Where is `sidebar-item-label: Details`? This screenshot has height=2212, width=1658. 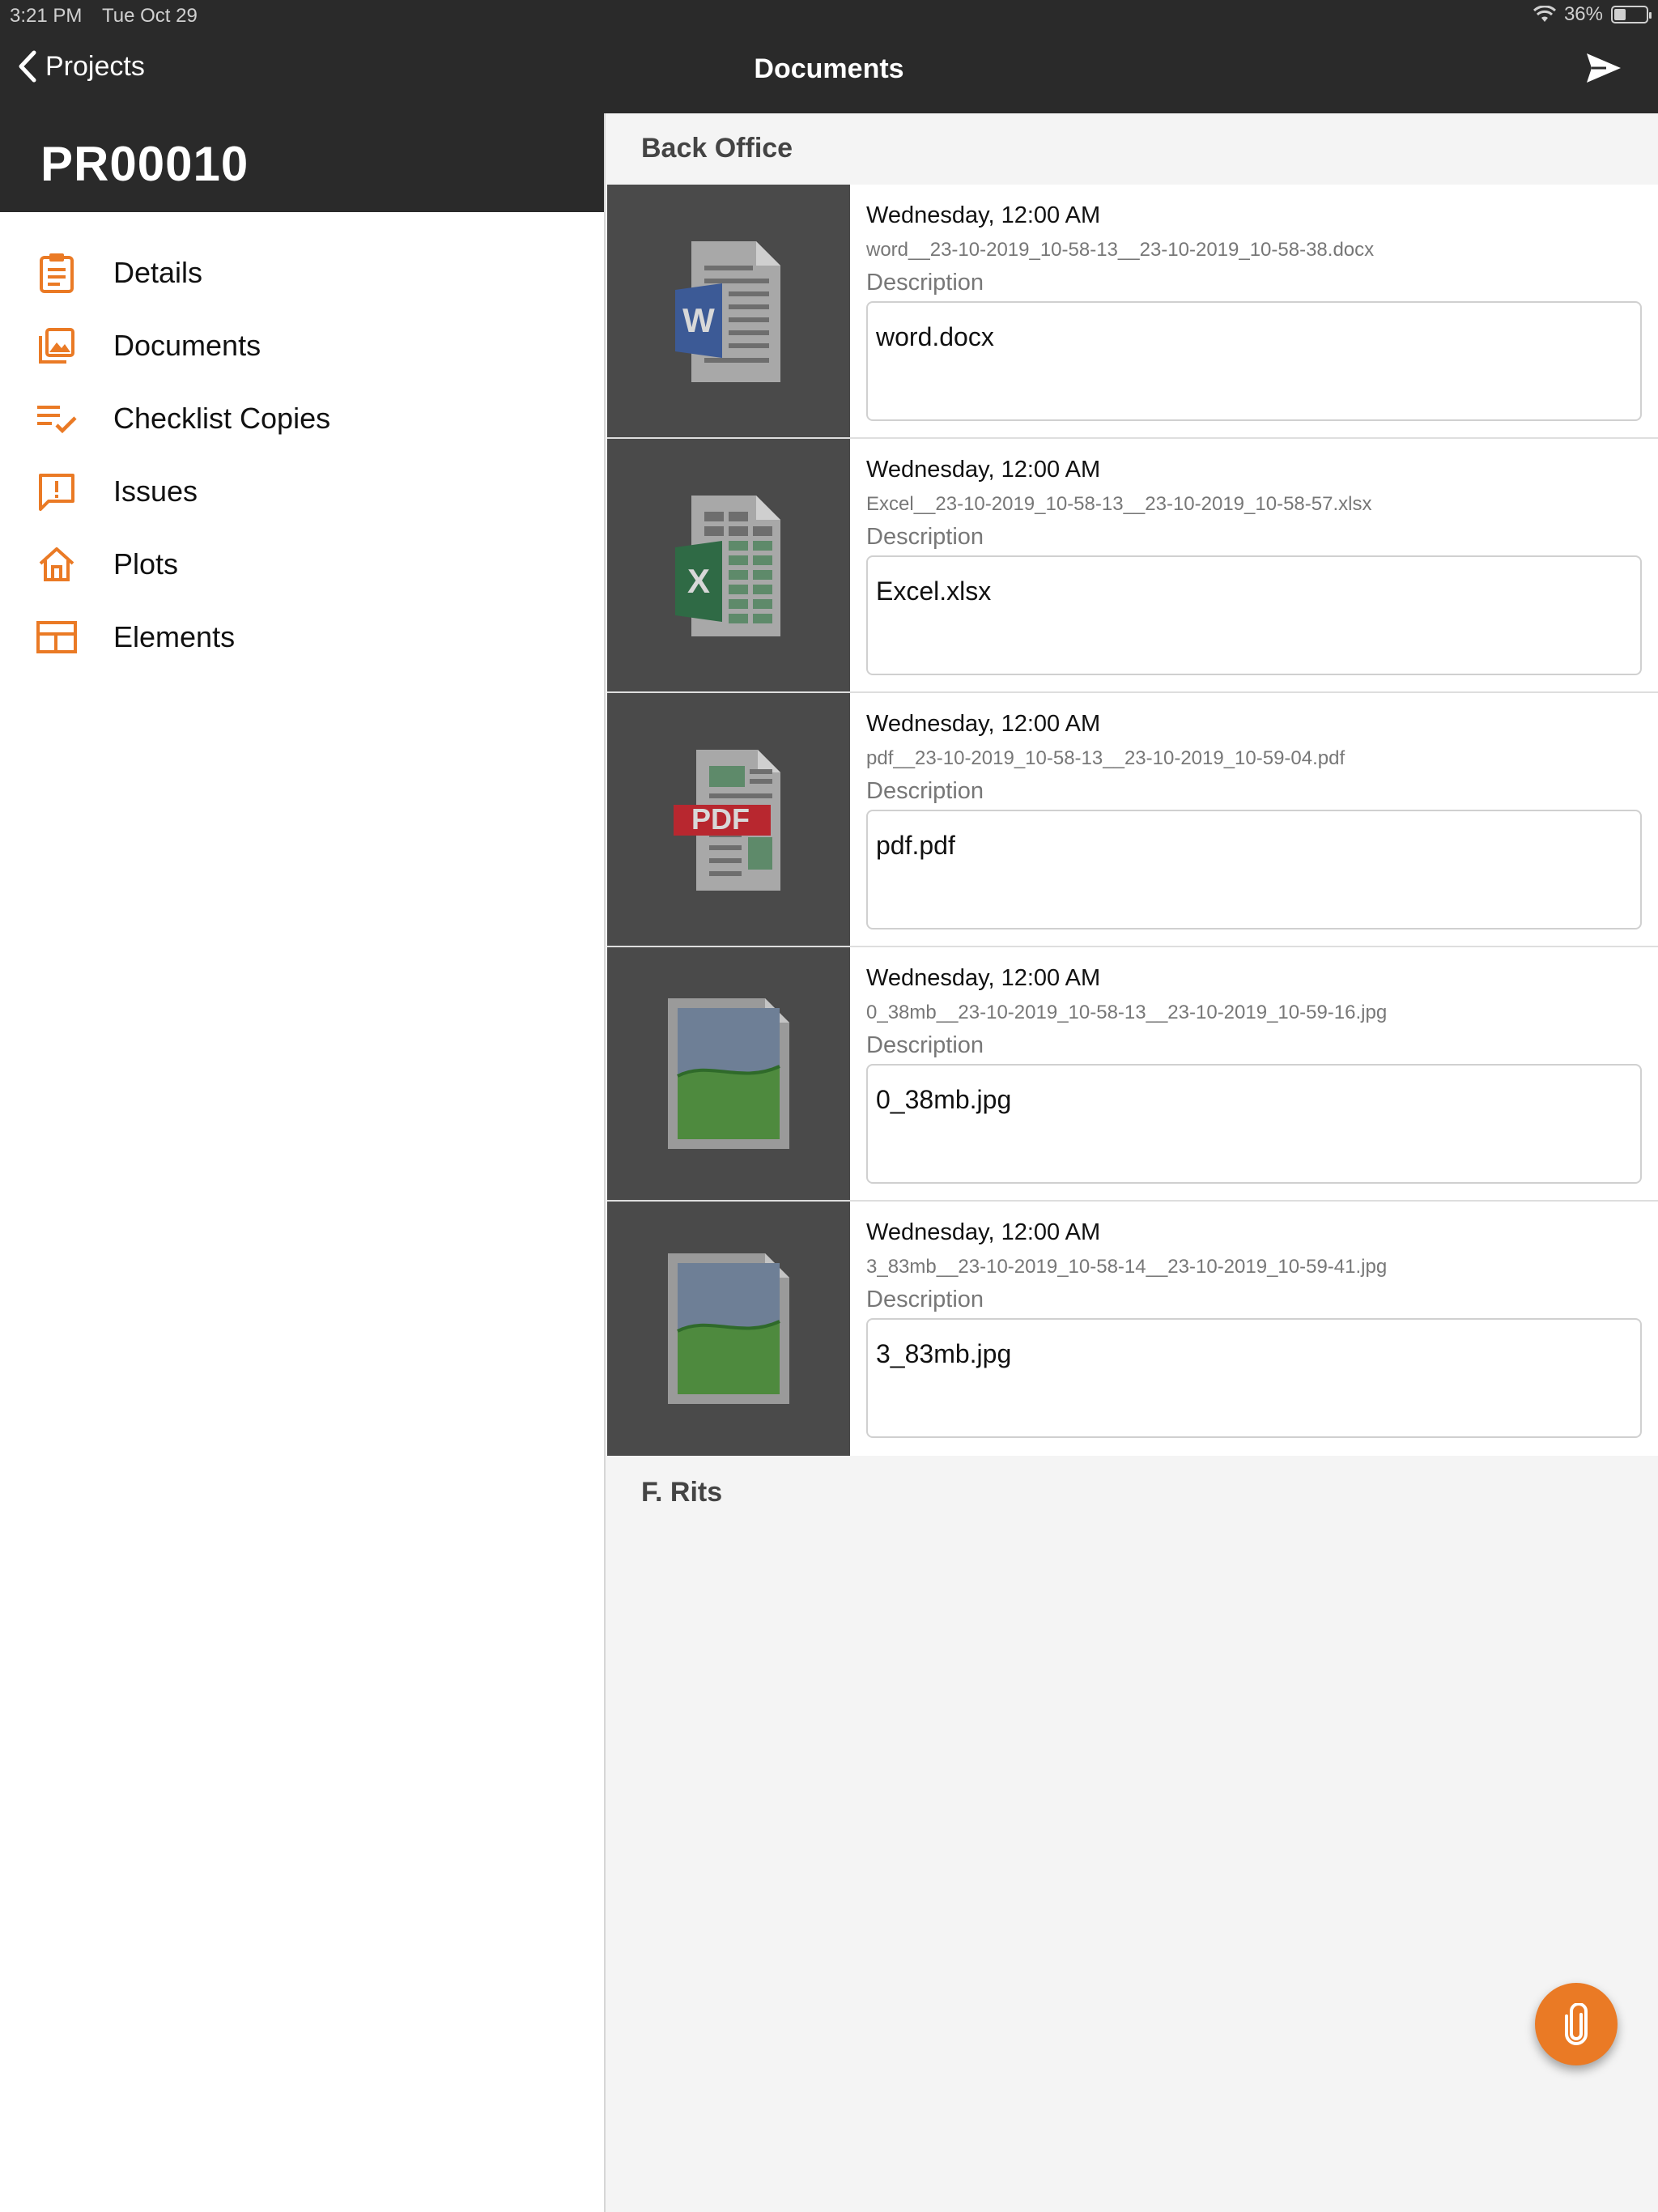
sidebar-item-label: Details is located at coordinates (158, 272).